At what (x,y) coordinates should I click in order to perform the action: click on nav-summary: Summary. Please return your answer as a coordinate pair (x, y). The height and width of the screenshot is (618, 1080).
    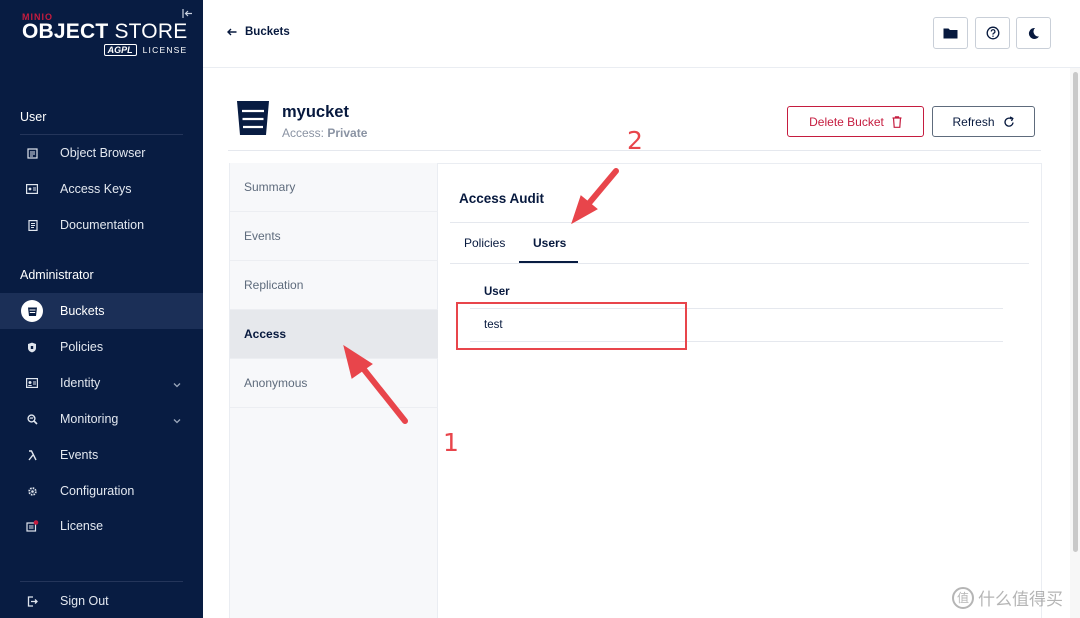
    Looking at the image, I should click on (334, 187).